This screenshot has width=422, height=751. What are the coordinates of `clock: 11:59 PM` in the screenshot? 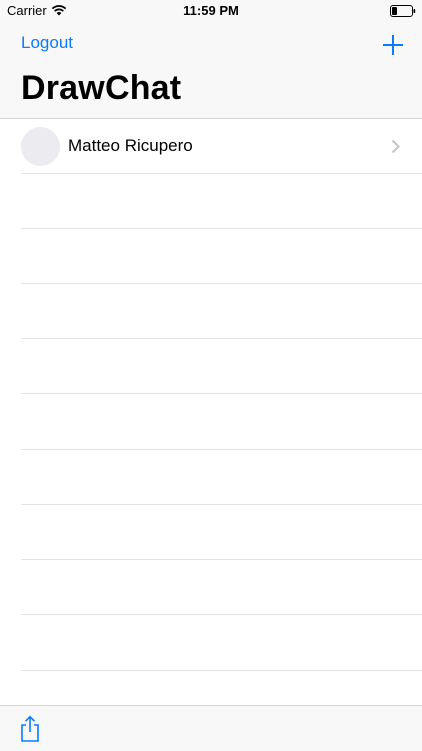 It's located at (211, 10).